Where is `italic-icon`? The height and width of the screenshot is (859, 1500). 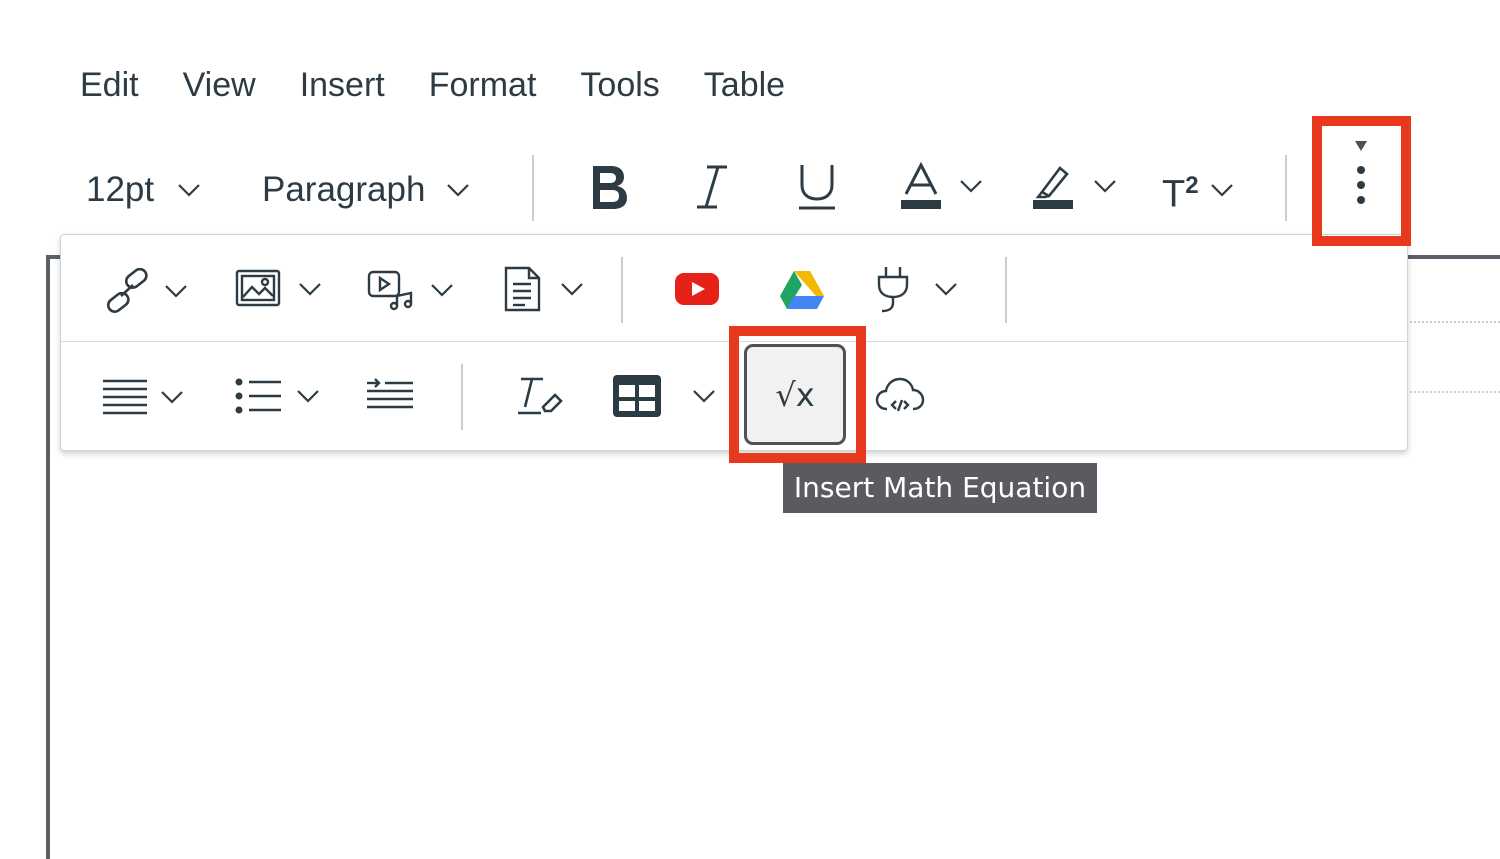
italic-icon is located at coordinates (712, 187).